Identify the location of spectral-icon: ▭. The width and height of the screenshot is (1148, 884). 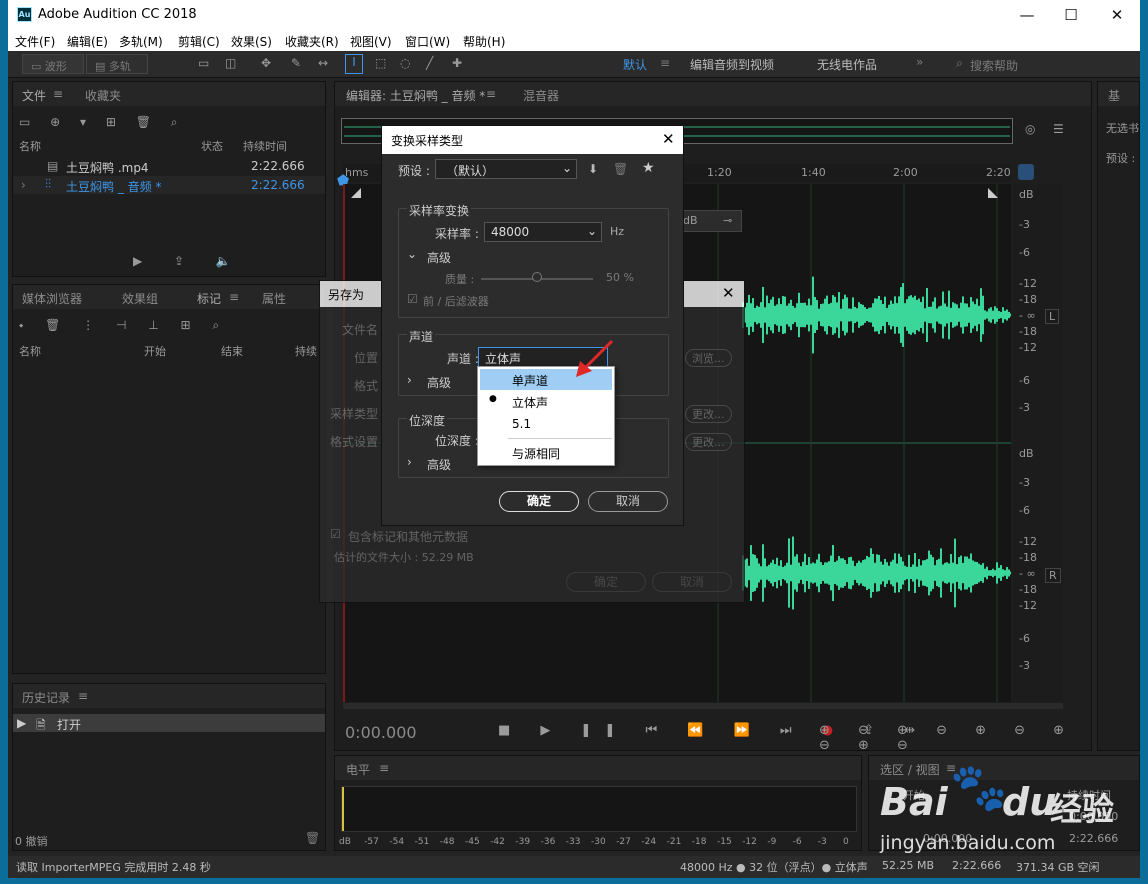
(203, 63).